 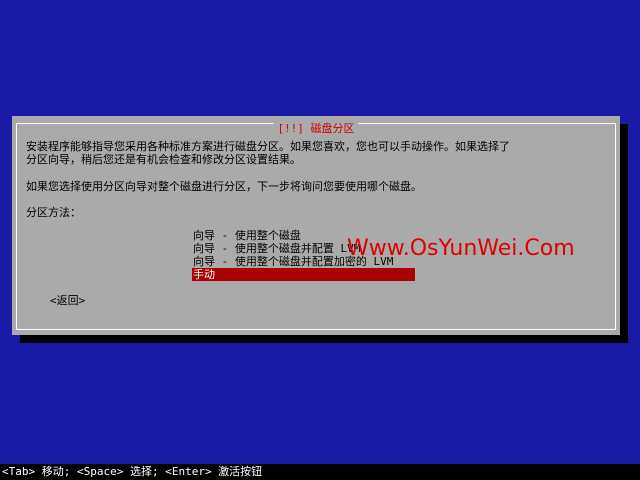 What do you see at coordinates (320, 472) in the screenshot?
I see `status-bar: <Tab> 移动; <Space> 选择; <Enter> 激活按钮` at bounding box center [320, 472].